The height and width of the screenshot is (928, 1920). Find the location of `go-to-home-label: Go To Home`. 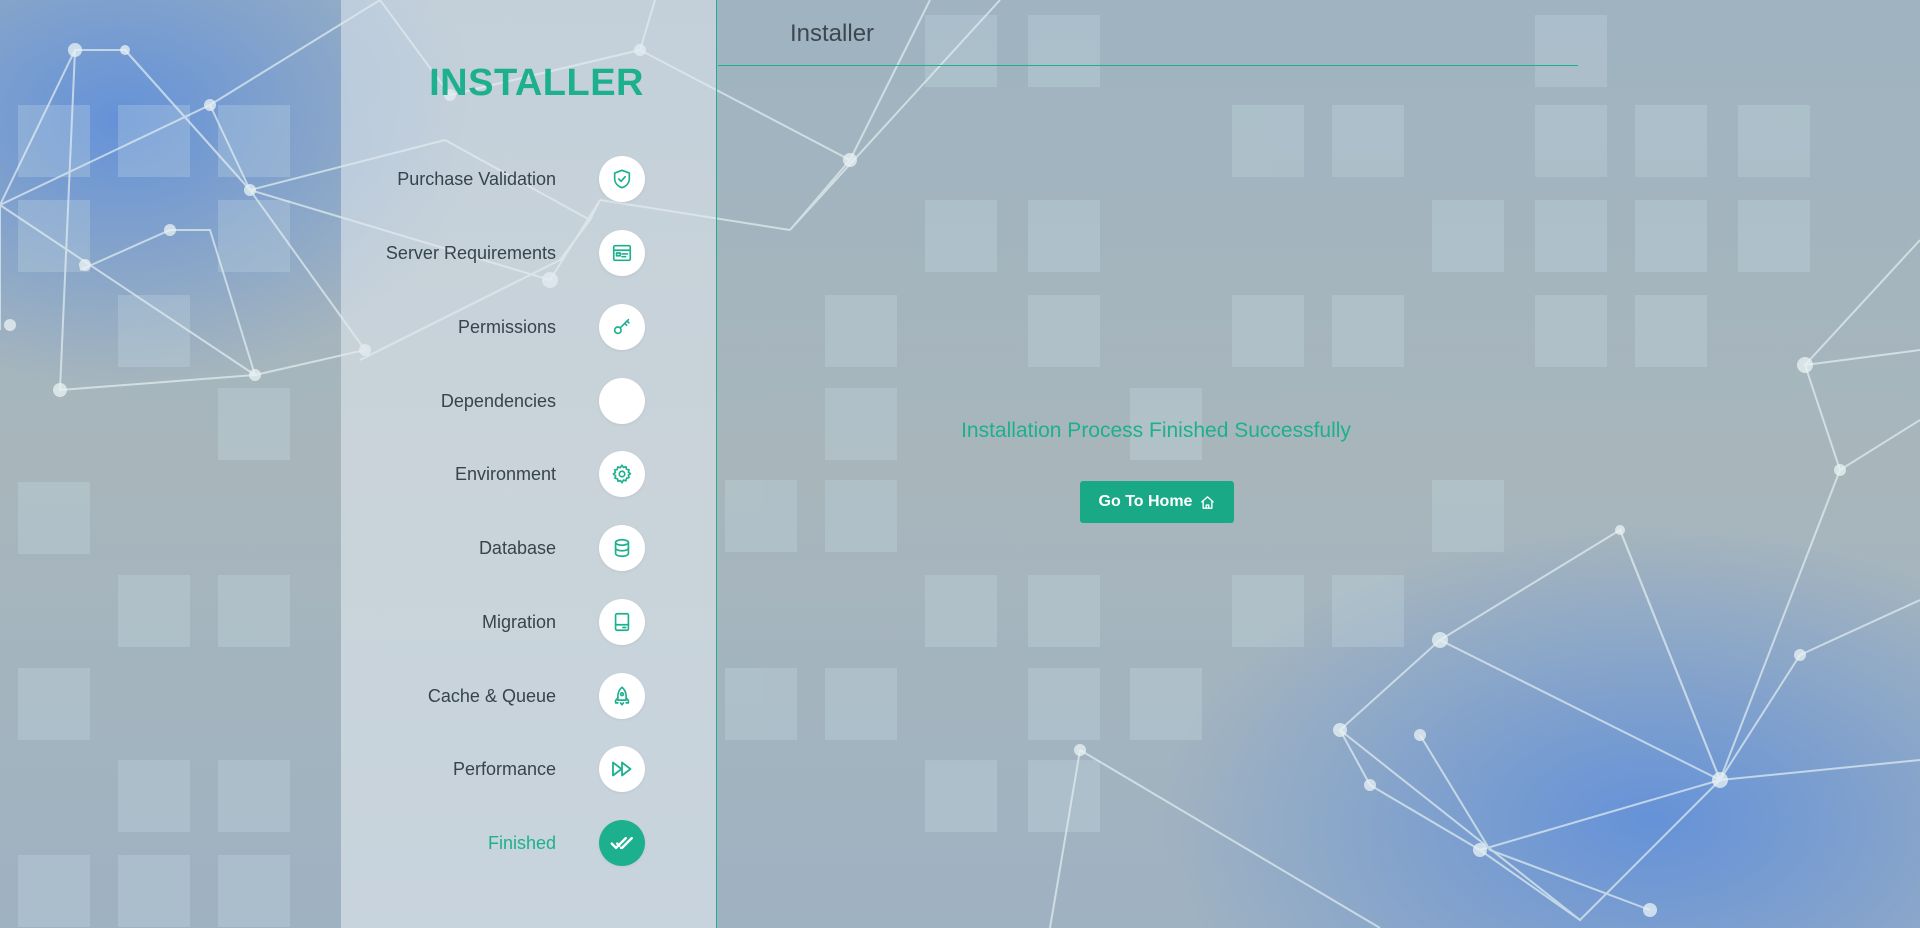

go-to-home-label: Go To Home is located at coordinates (1145, 501).